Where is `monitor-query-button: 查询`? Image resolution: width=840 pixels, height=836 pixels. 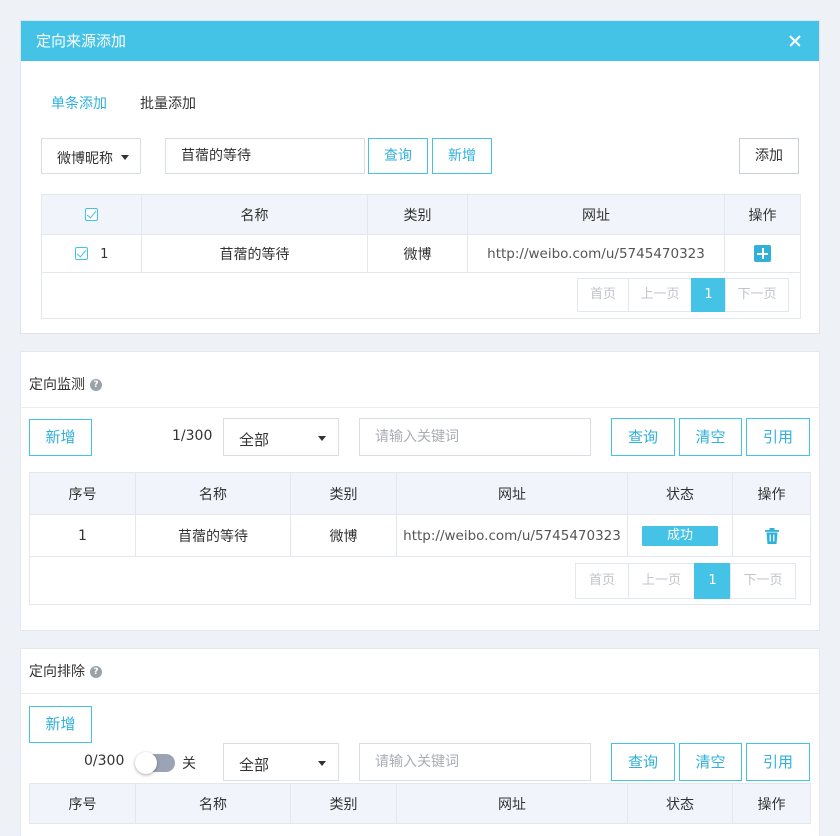
monitor-query-button: 查询 is located at coordinates (643, 437).